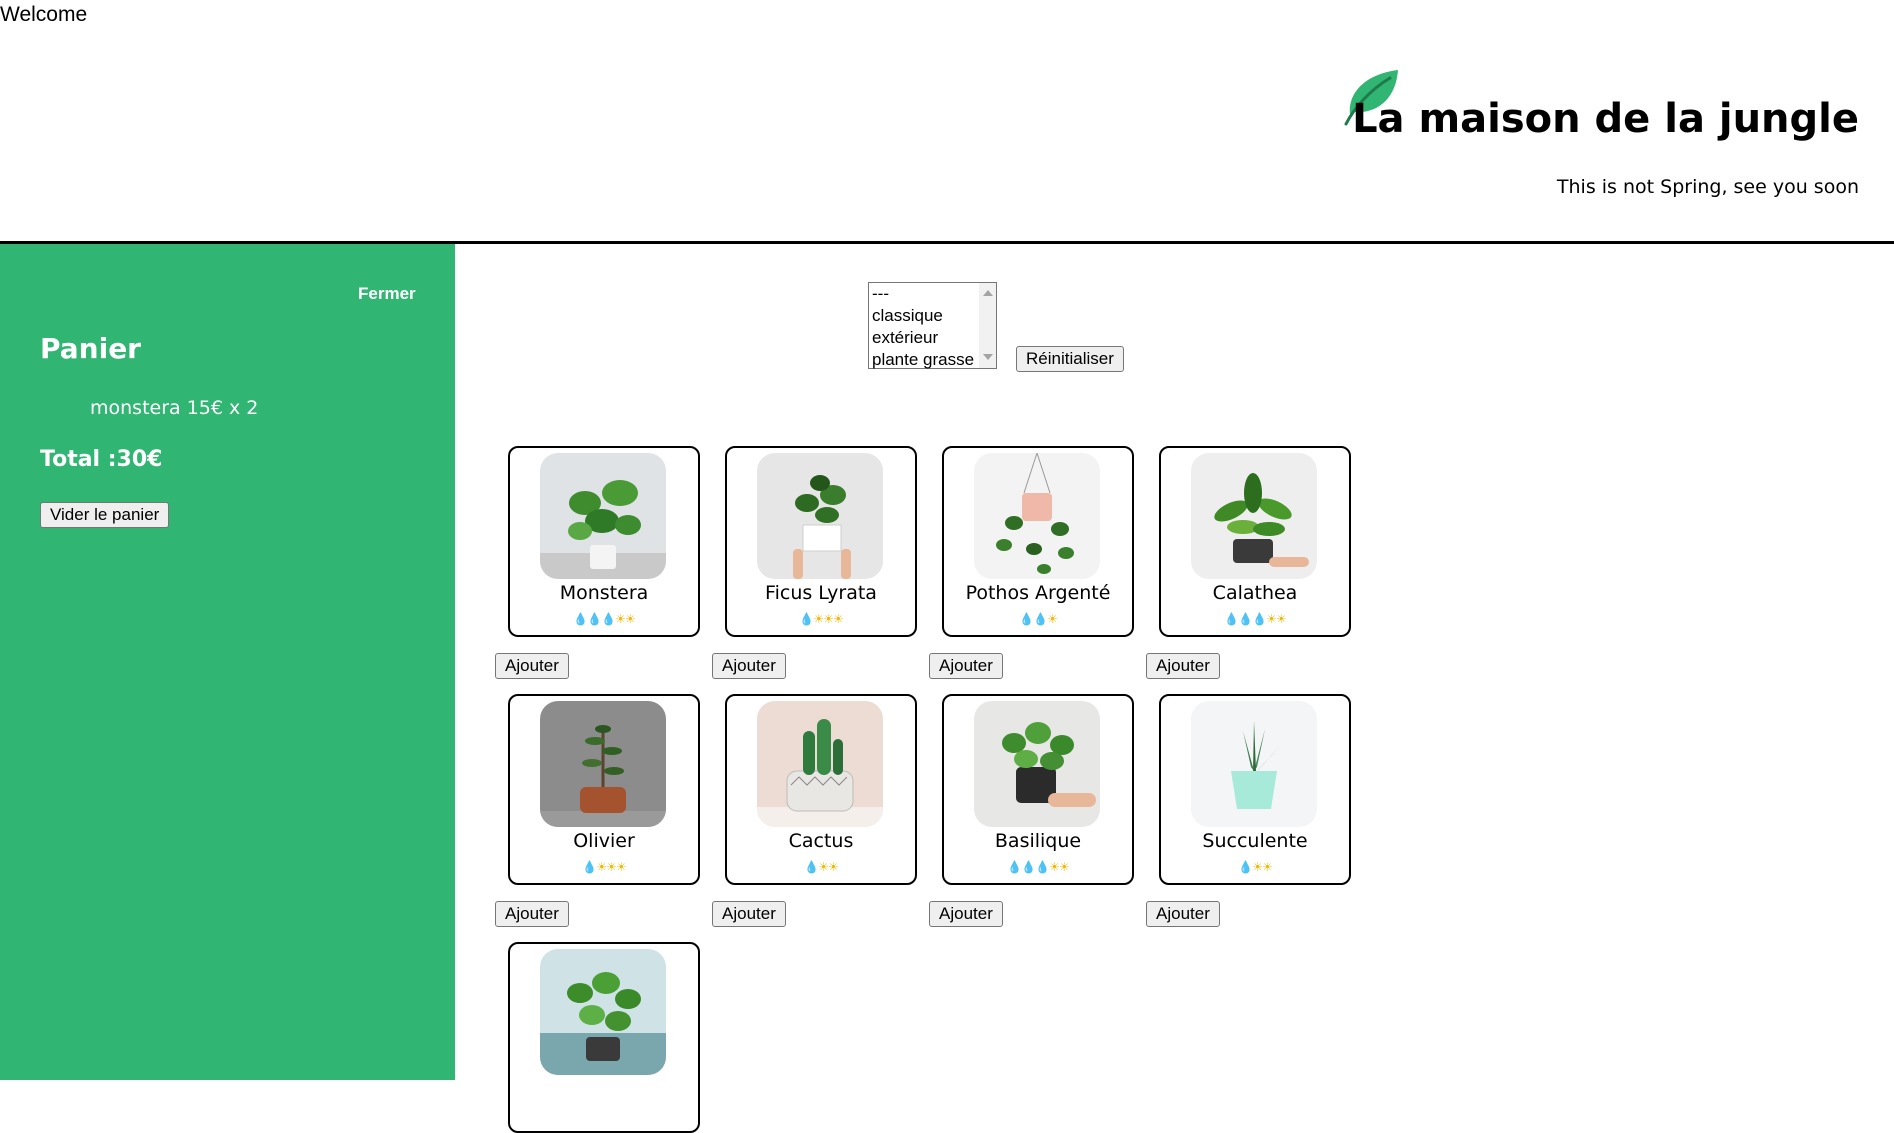 The image size is (1894, 1133). What do you see at coordinates (90, 348) in the screenshot?
I see `cart-title: Panier` at bounding box center [90, 348].